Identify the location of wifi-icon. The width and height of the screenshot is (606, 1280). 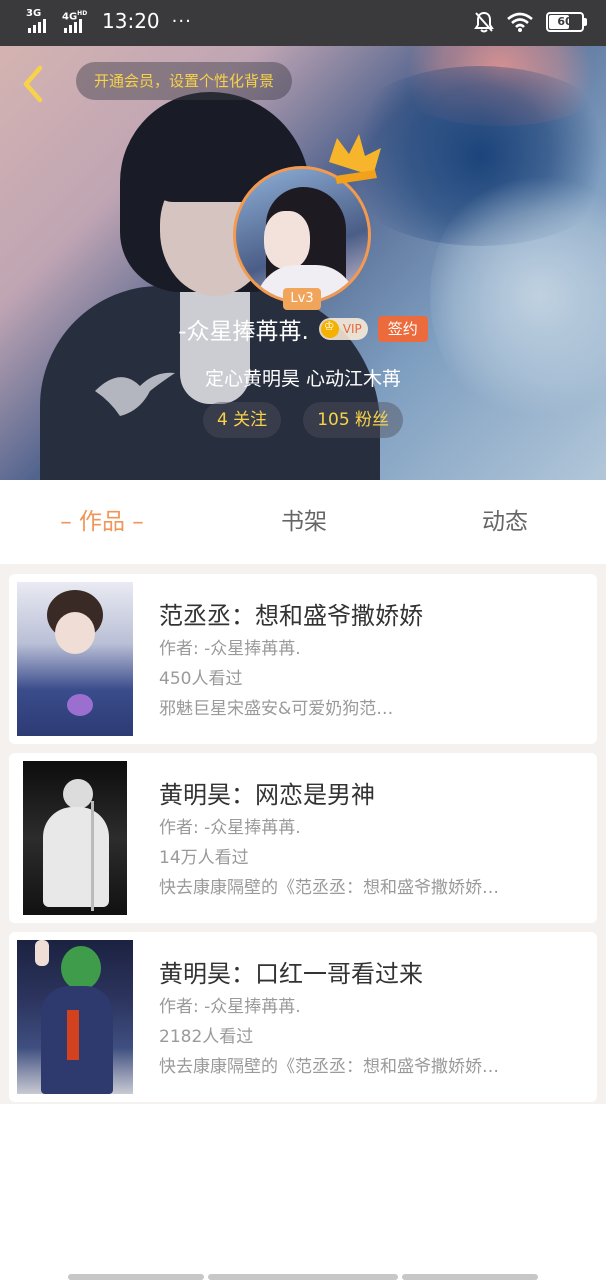
(520, 22).